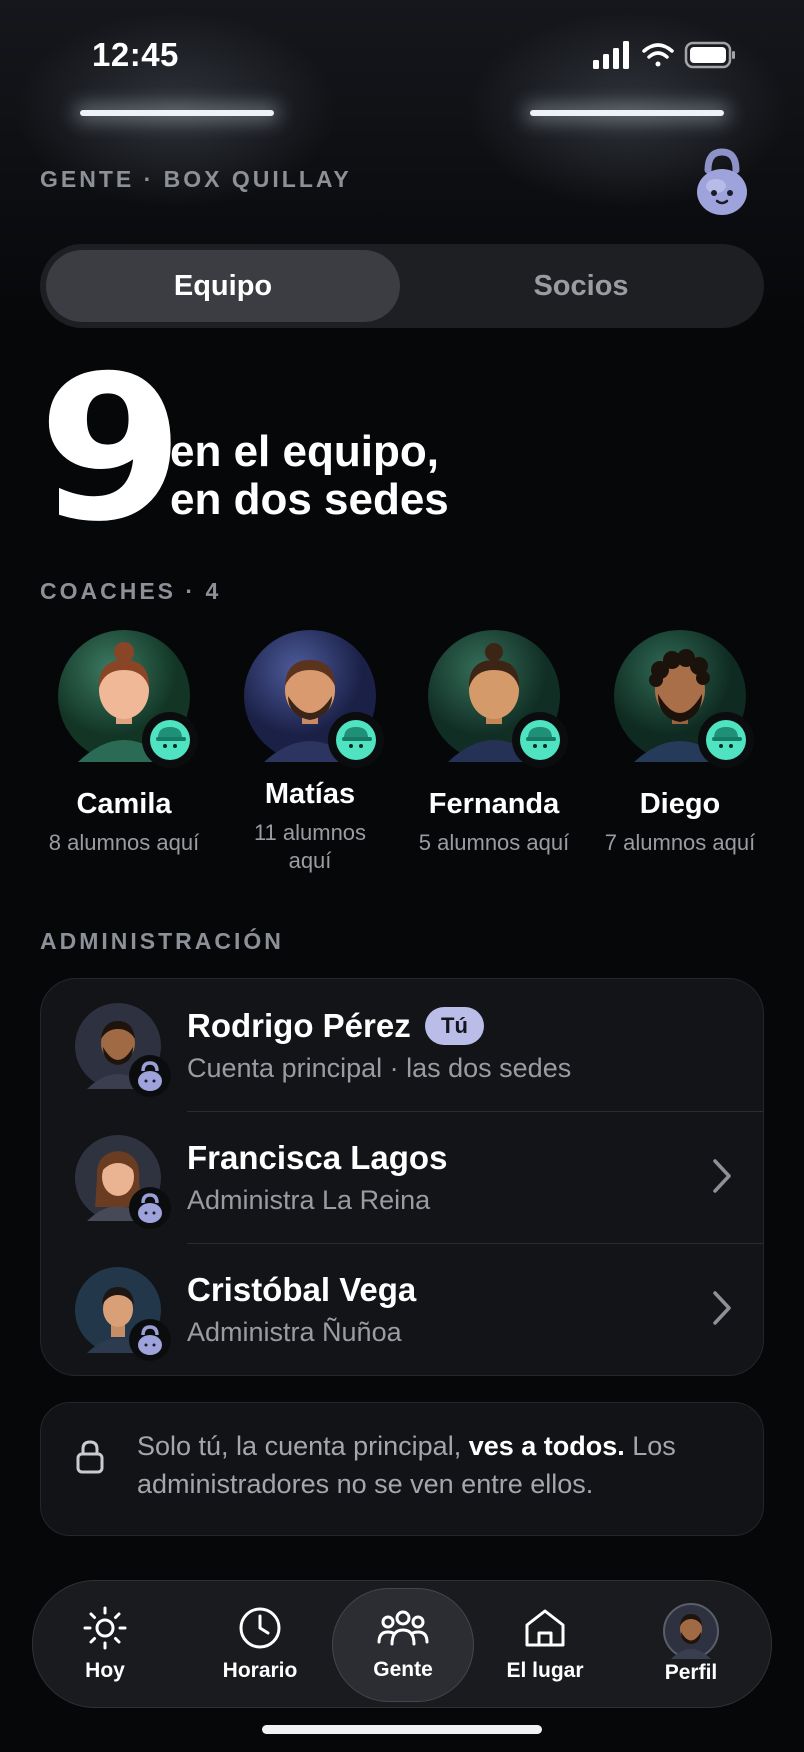 This screenshot has height=1752, width=804. Describe the element at coordinates (196, 179) in the screenshot. I see `section-title: GENTE · BOX QUILLAY` at that location.